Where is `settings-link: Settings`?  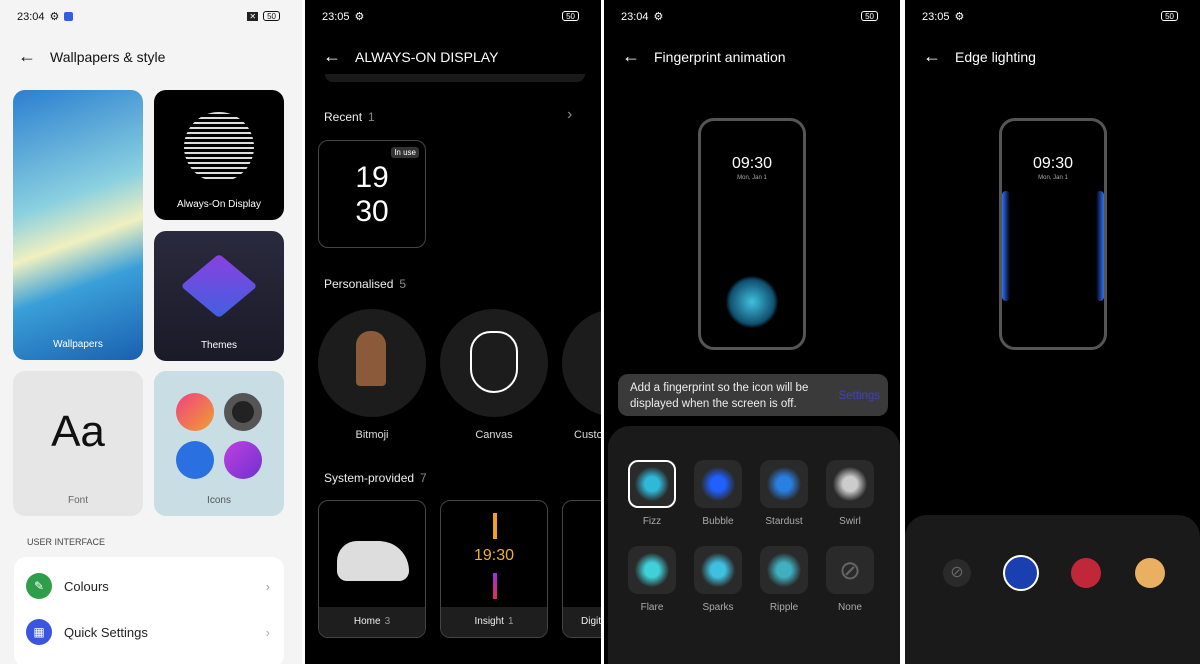 settings-link: Settings is located at coordinates (859, 396).